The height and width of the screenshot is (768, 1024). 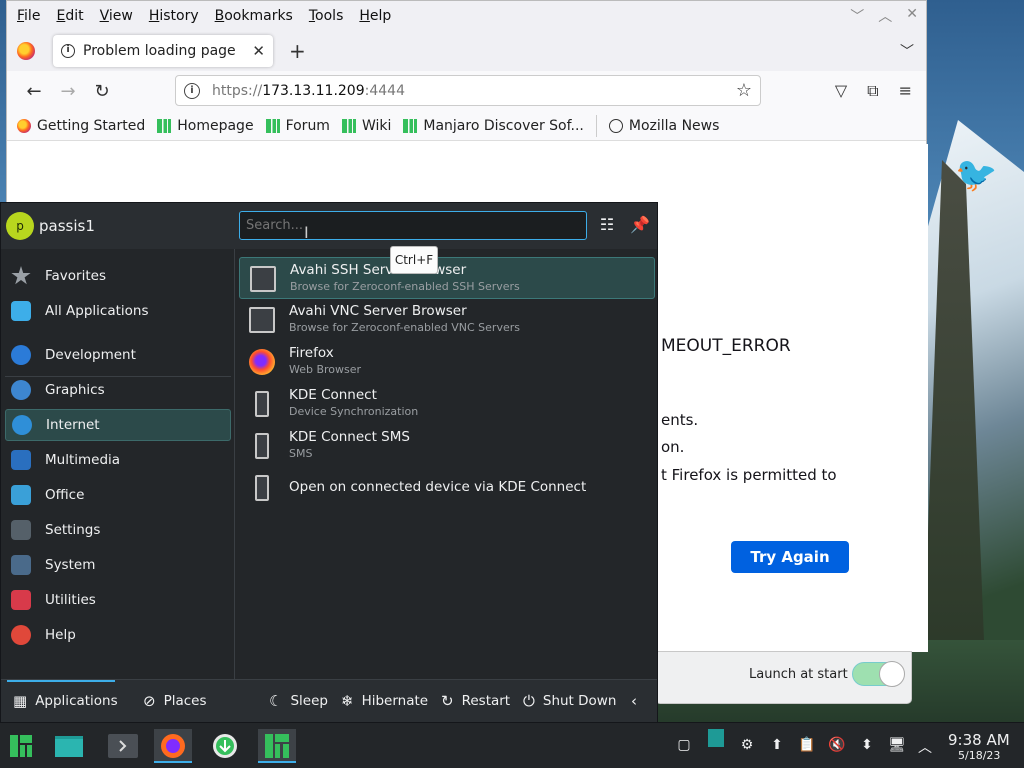 I want to click on background-dialog: Launch at start, so click(x=783, y=677).